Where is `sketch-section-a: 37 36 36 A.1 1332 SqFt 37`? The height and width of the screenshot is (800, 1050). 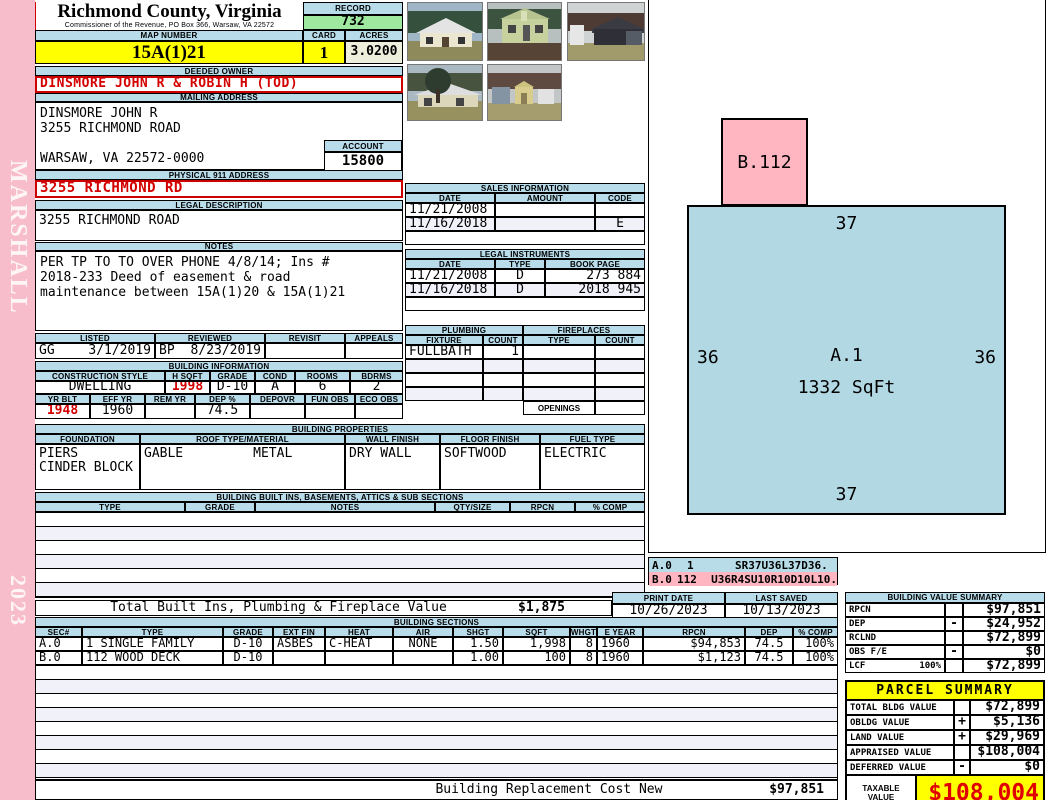
sketch-section-a: 37 36 36 A.1 1332 SqFt 37 is located at coordinates (846, 360).